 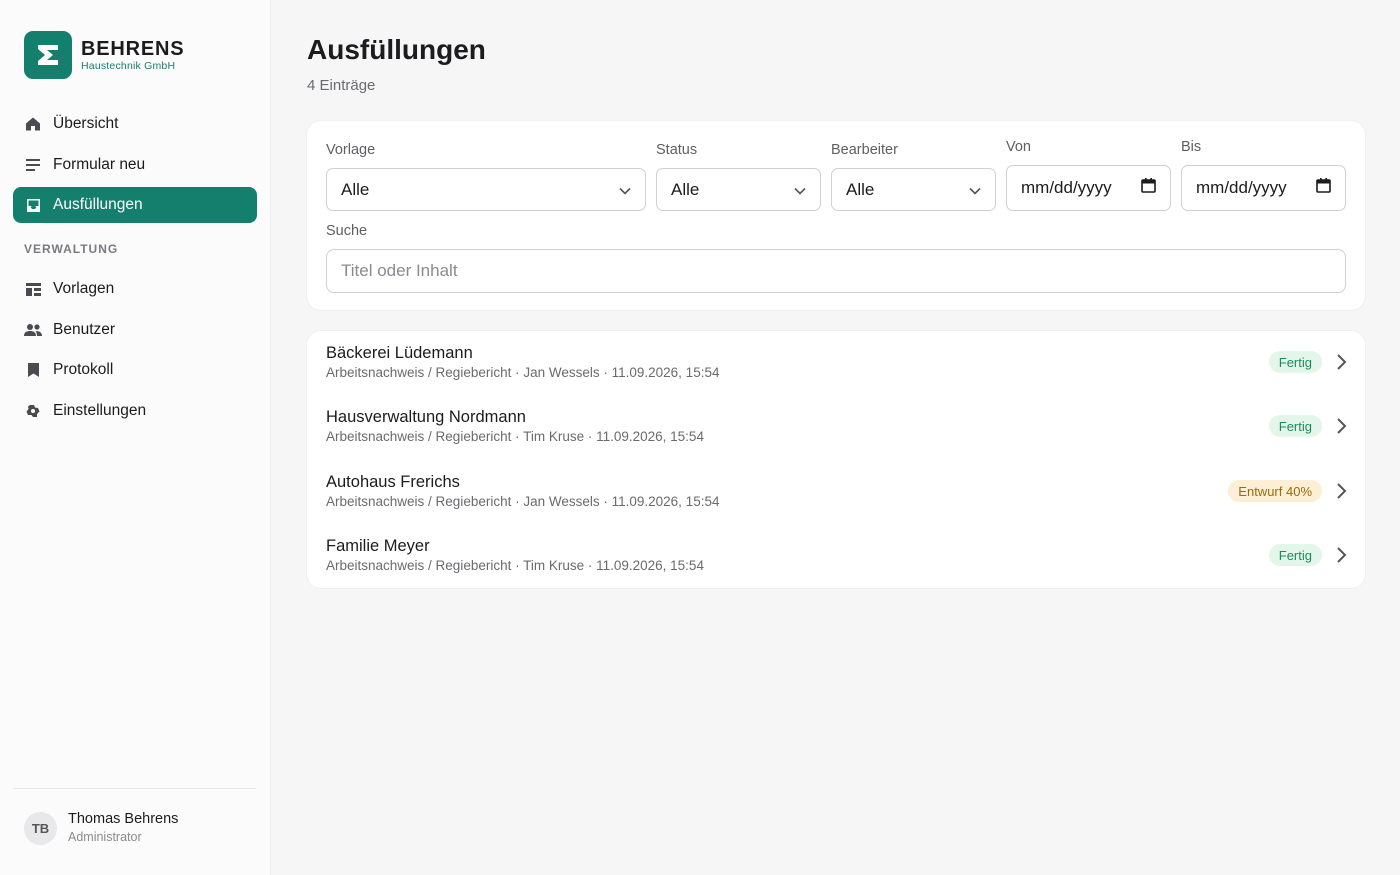 I want to click on brand-logo-icon, so click(x=48, y=55).